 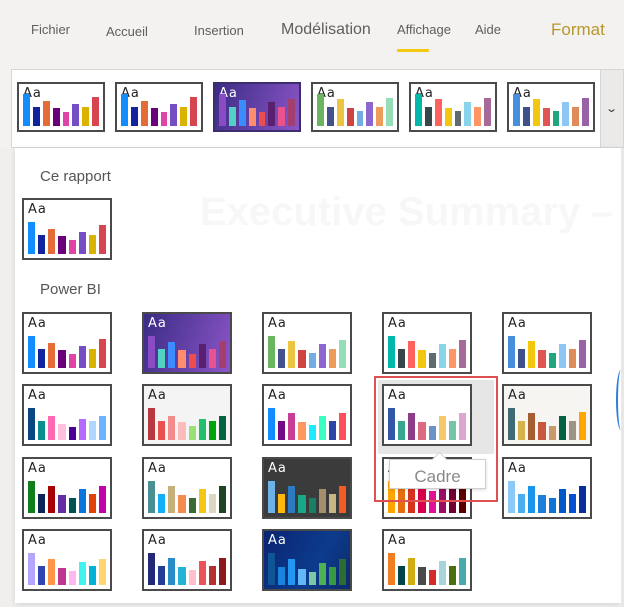 I want to click on strip-theme-3: Aa, so click(x=257, y=107).